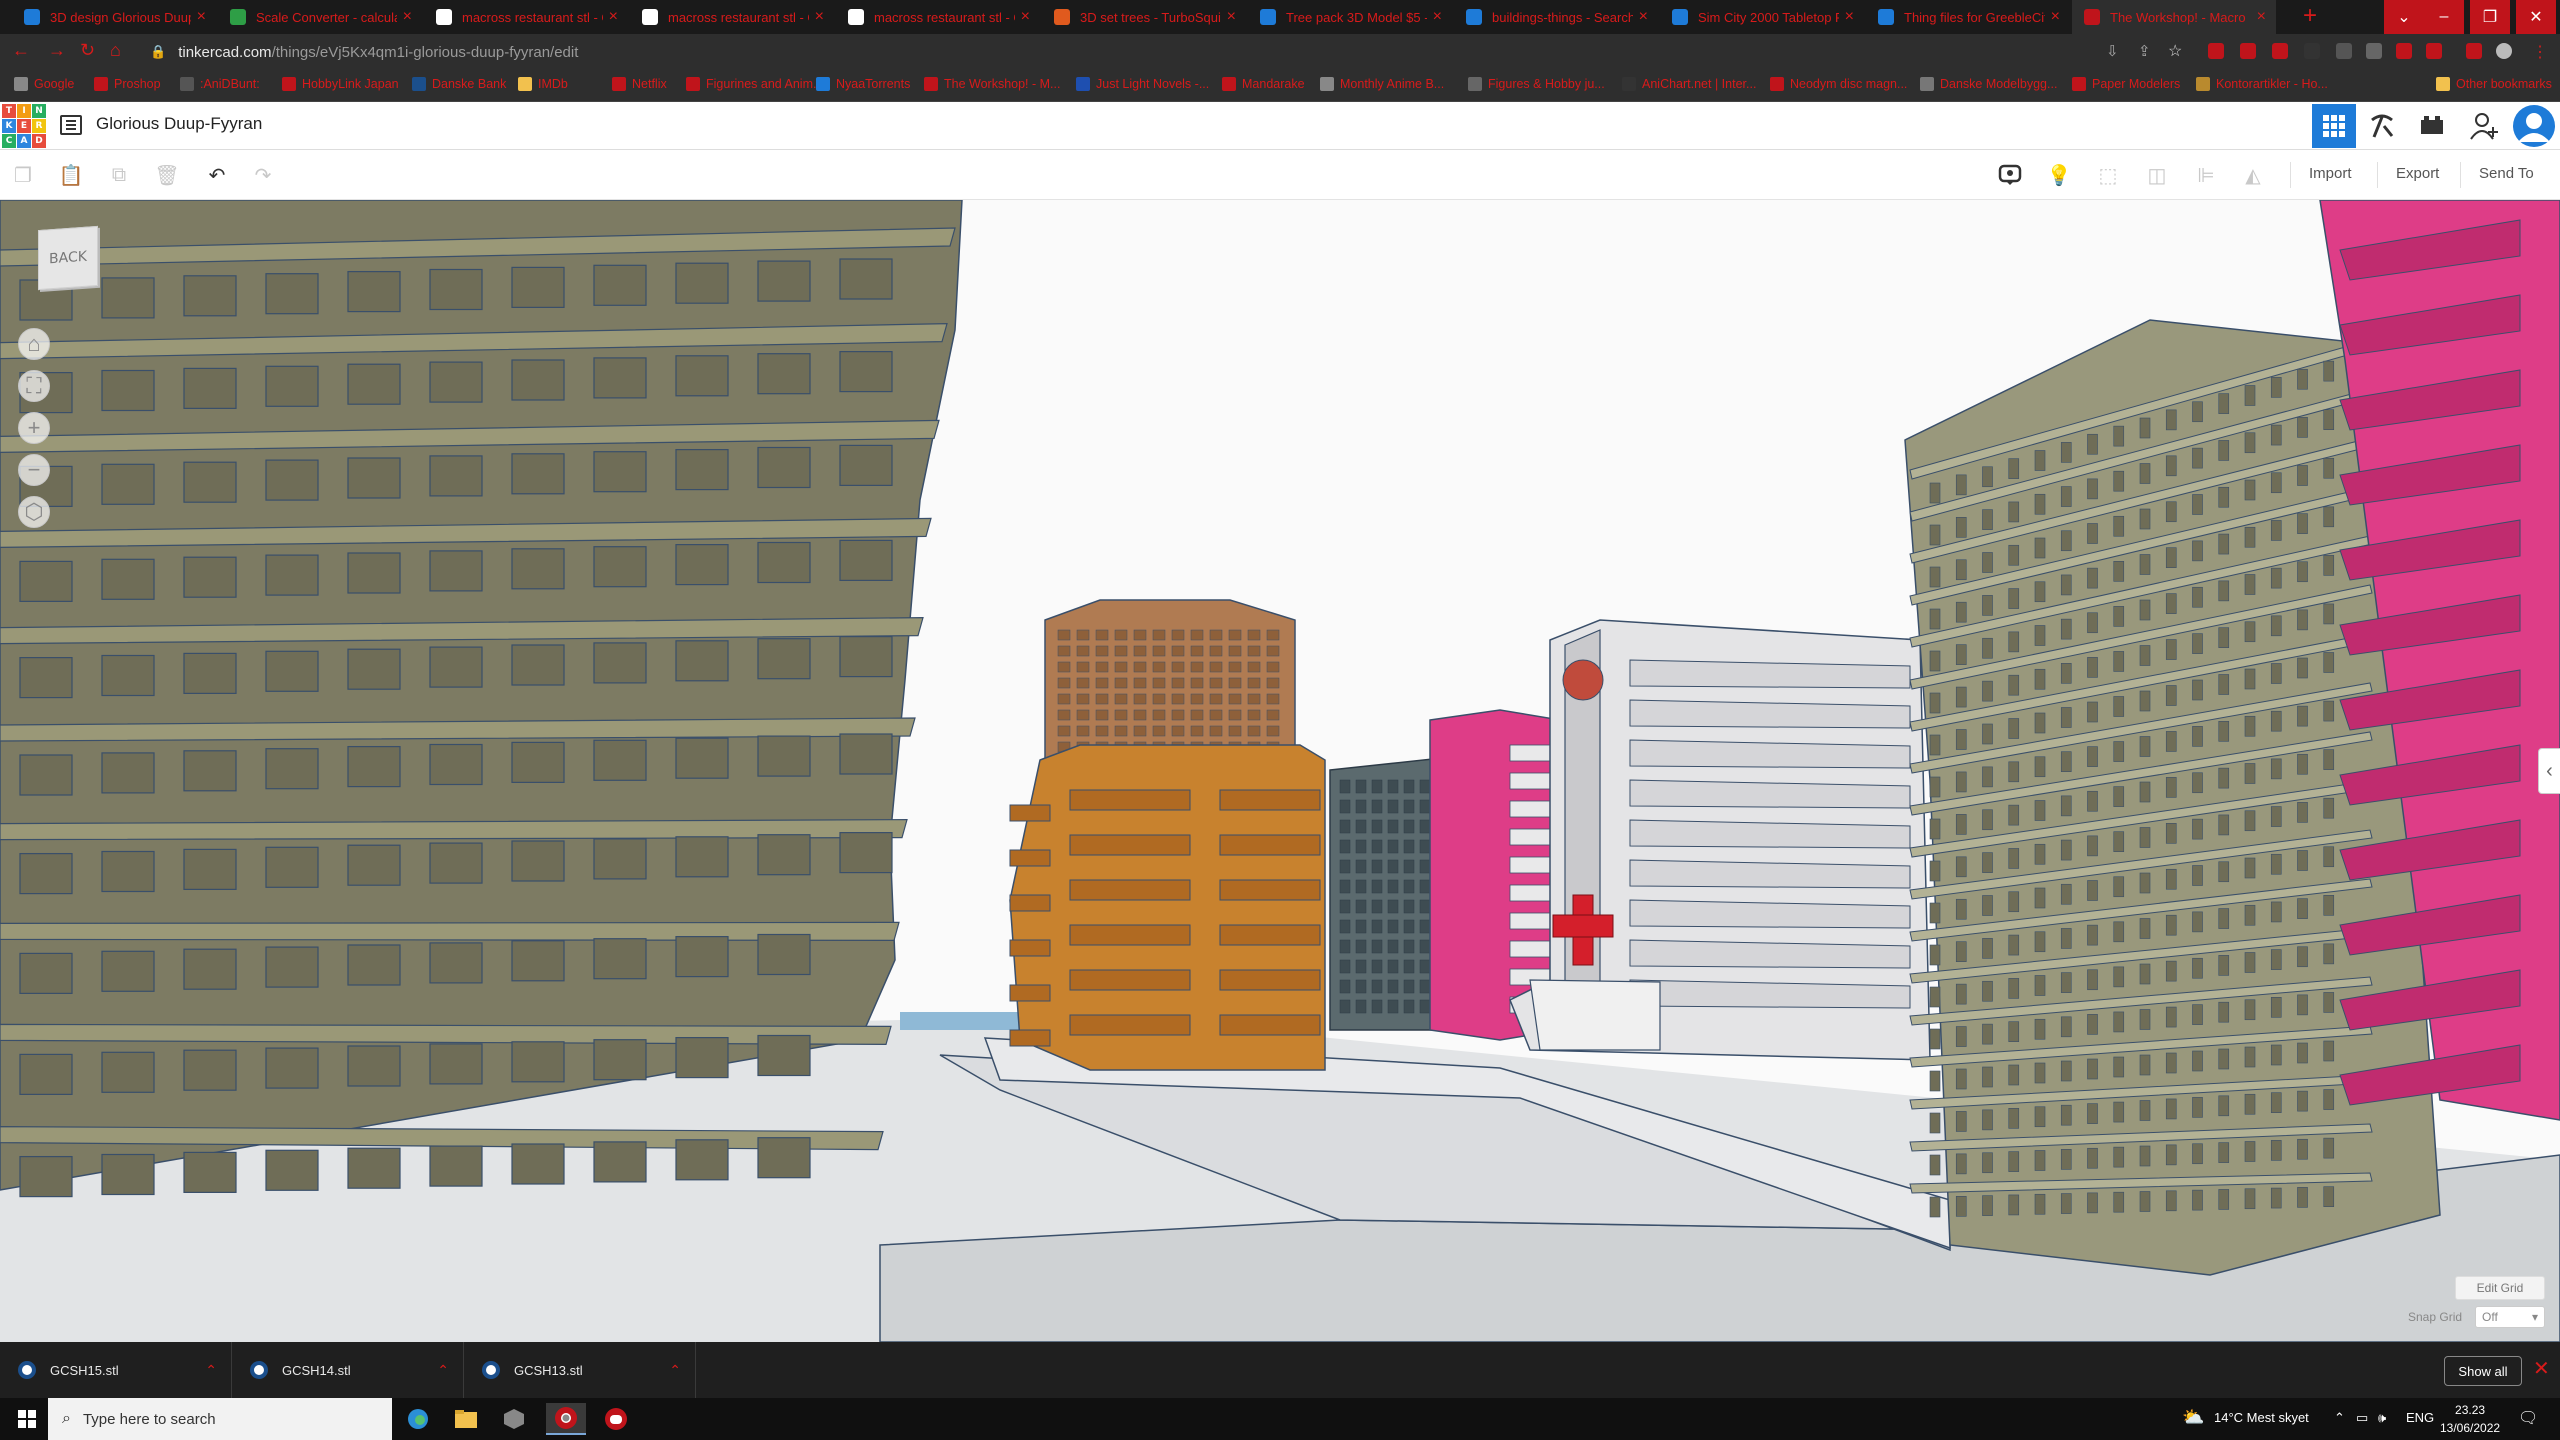  Describe the element at coordinates (34, 386) in the screenshot. I see `fit-all-icon: ⛶` at that location.